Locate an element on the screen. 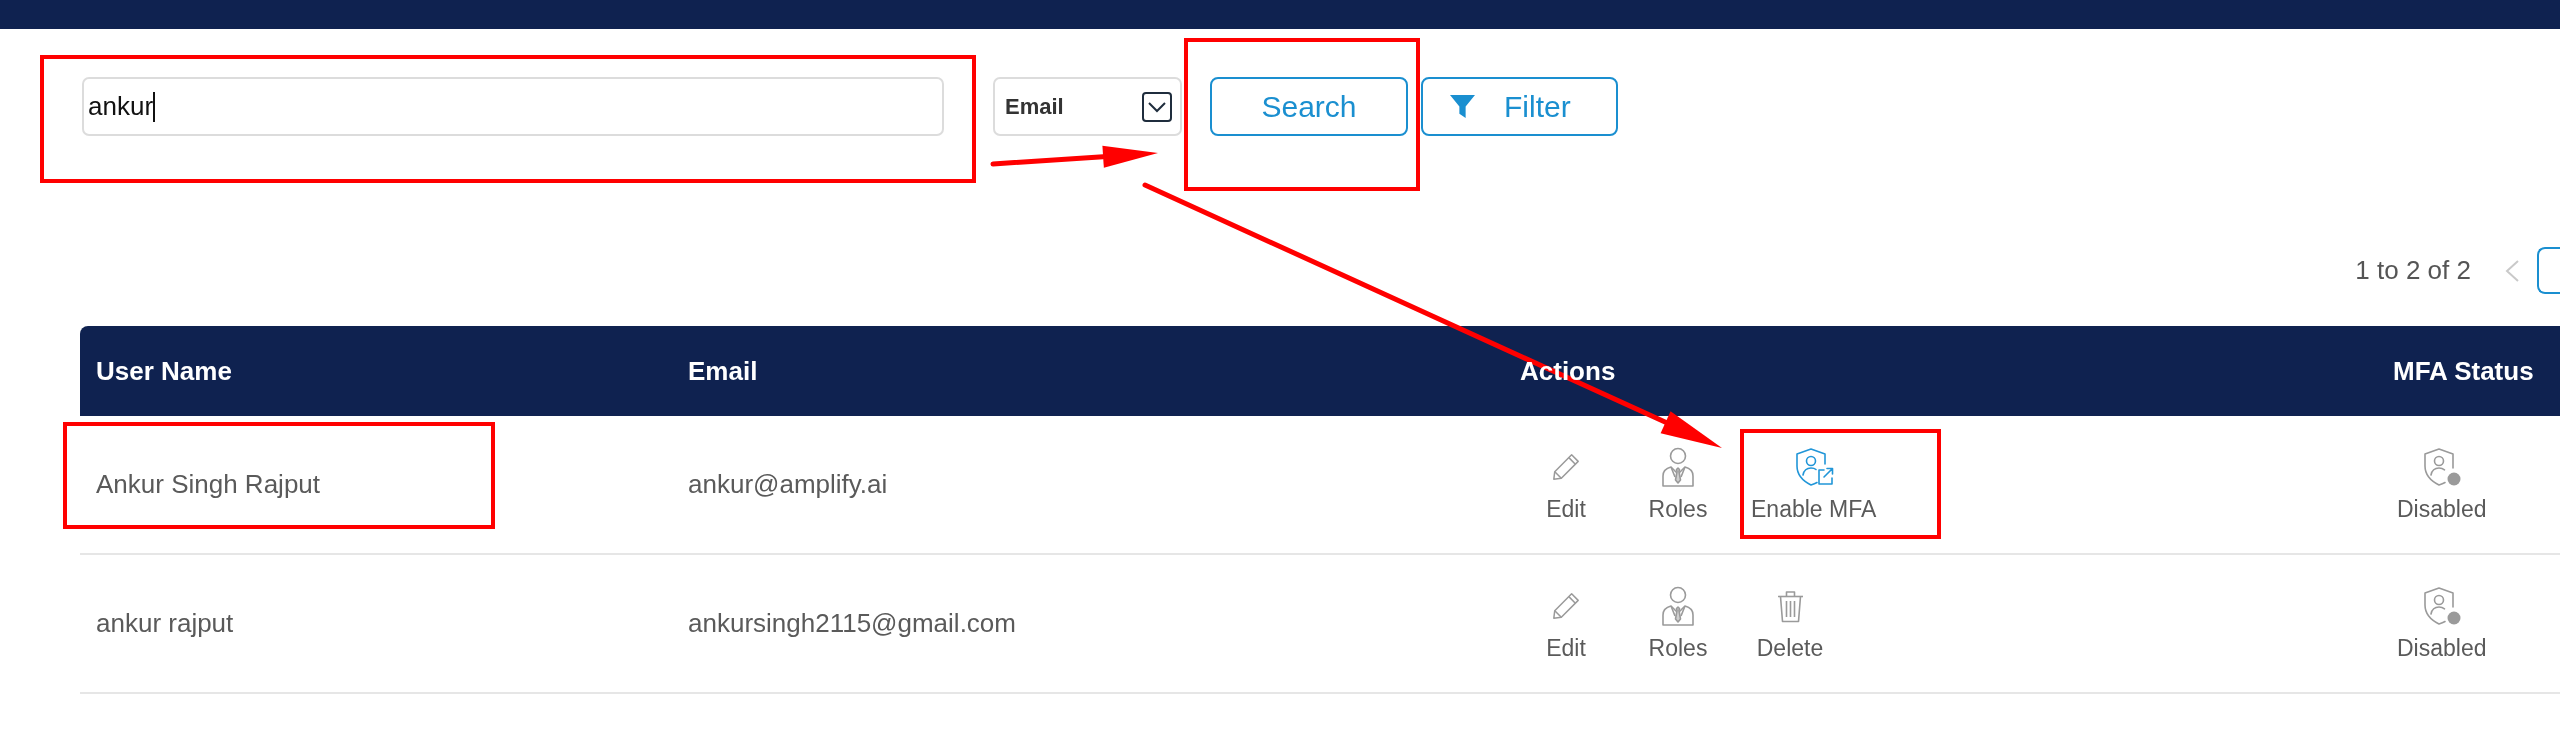 The width and height of the screenshot is (2560, 730). enable-mfa-button: Enable MFA is located at coordinates (1814, 484).